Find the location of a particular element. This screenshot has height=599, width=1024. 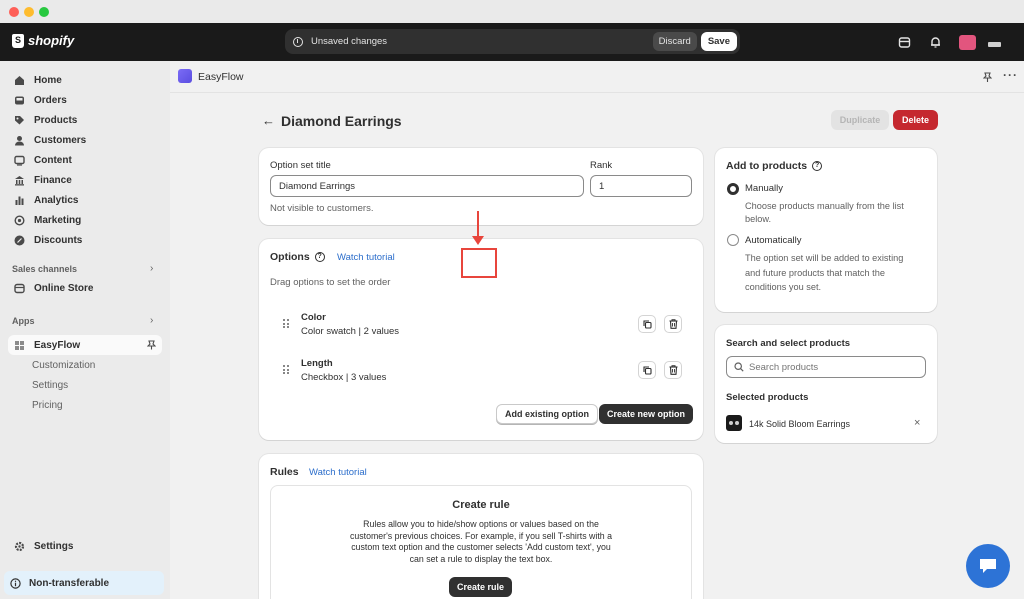

top-bar: shopify Unsaved changes Discard Save is located at coordinates (512, 42).